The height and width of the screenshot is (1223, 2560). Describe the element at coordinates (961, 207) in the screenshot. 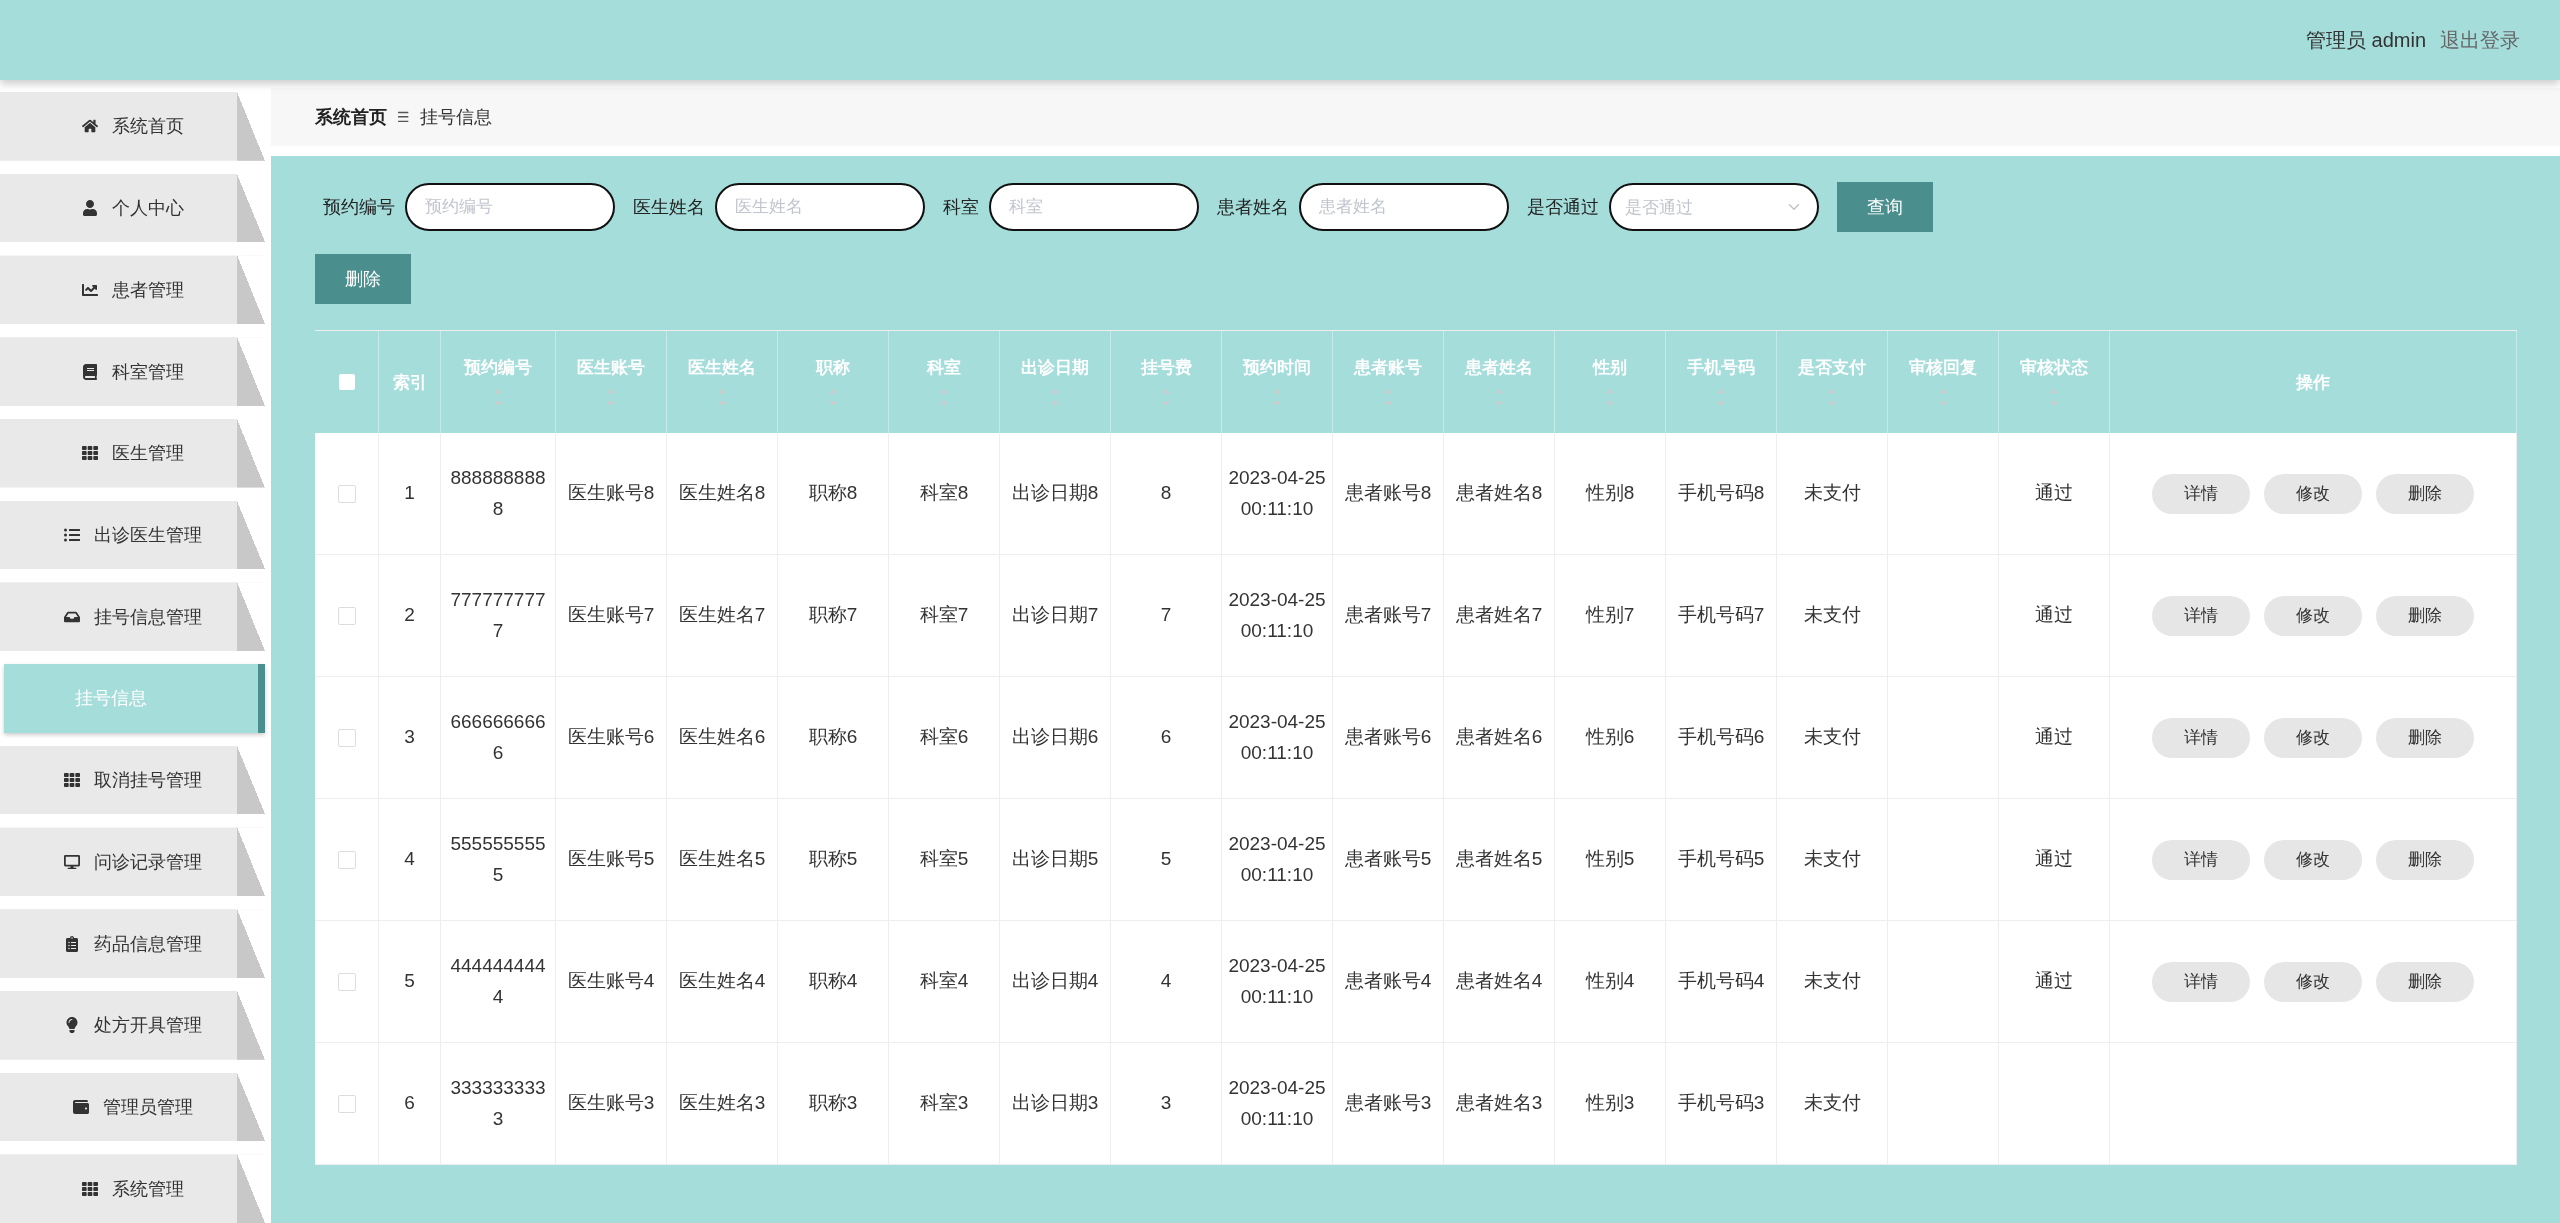

I see `field-label: 科室` at that location.